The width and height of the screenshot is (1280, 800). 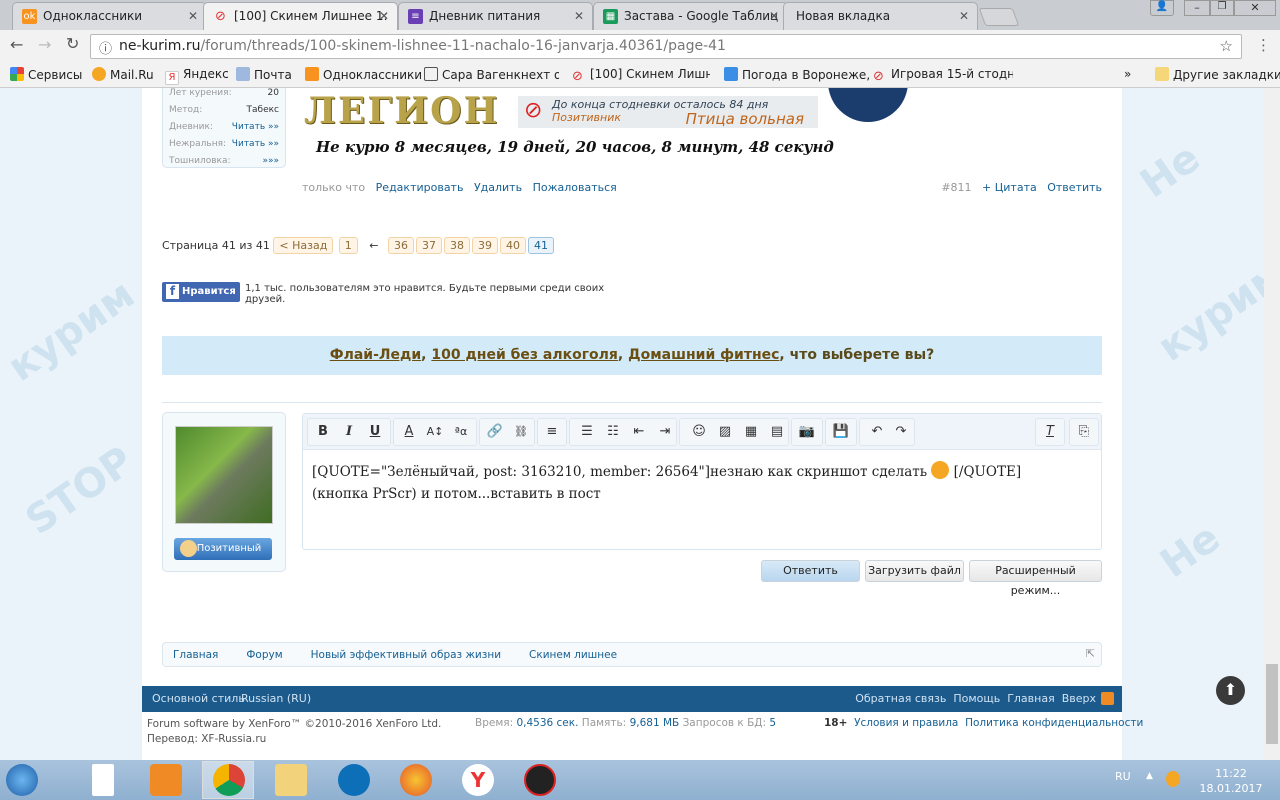 What do you see at coordinates (552, 432) in the screenshot?
I see `align-icon: ≡` at bounding box center [552, 432].